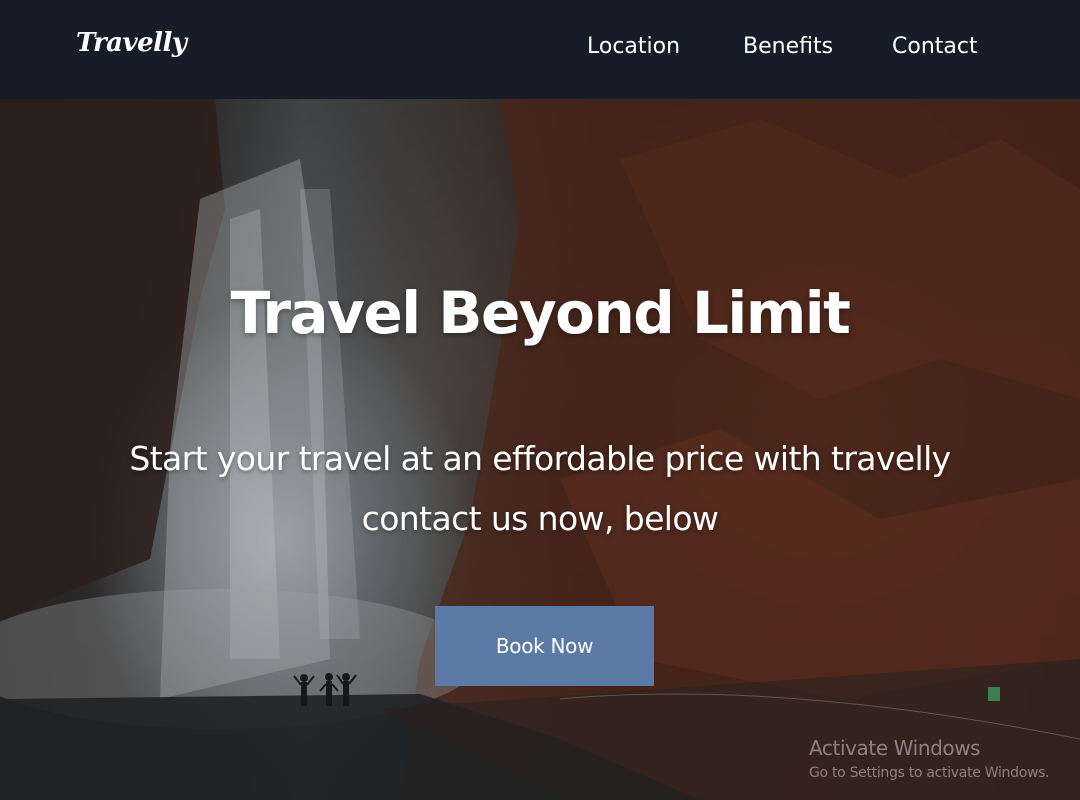  Describe the element at coordinates (540, 49) in the screenshot. I see `navbar: Travelly Location Benefits Contact` at that location.